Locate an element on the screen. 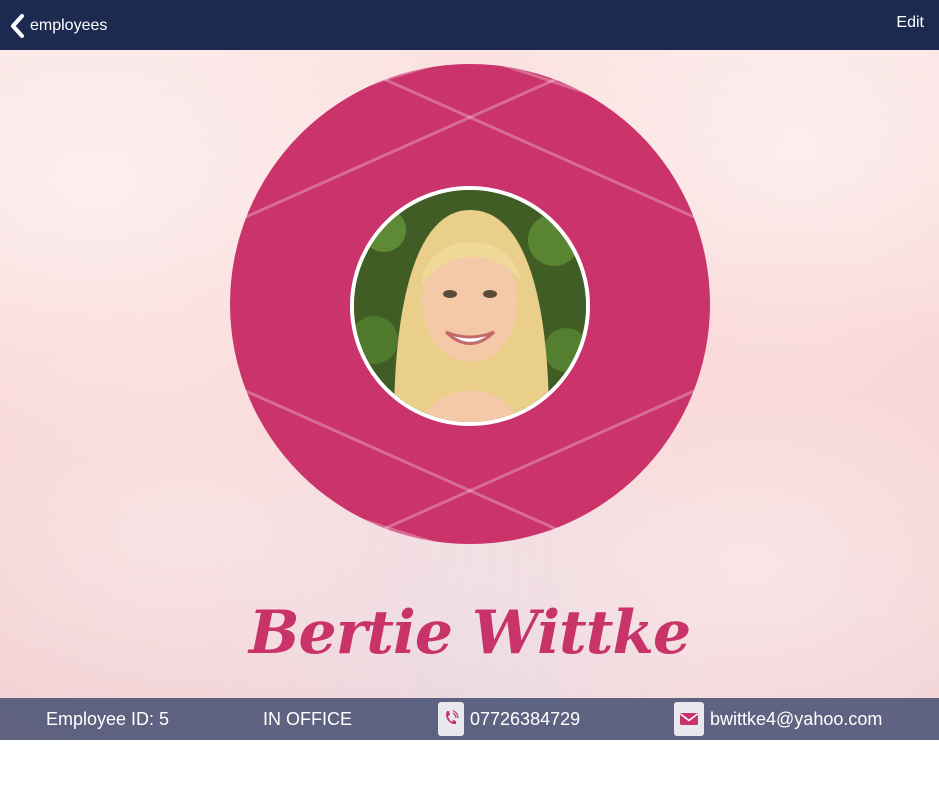  email-address: bwittke4@yahoo.com is located at coordinates (796, 718).